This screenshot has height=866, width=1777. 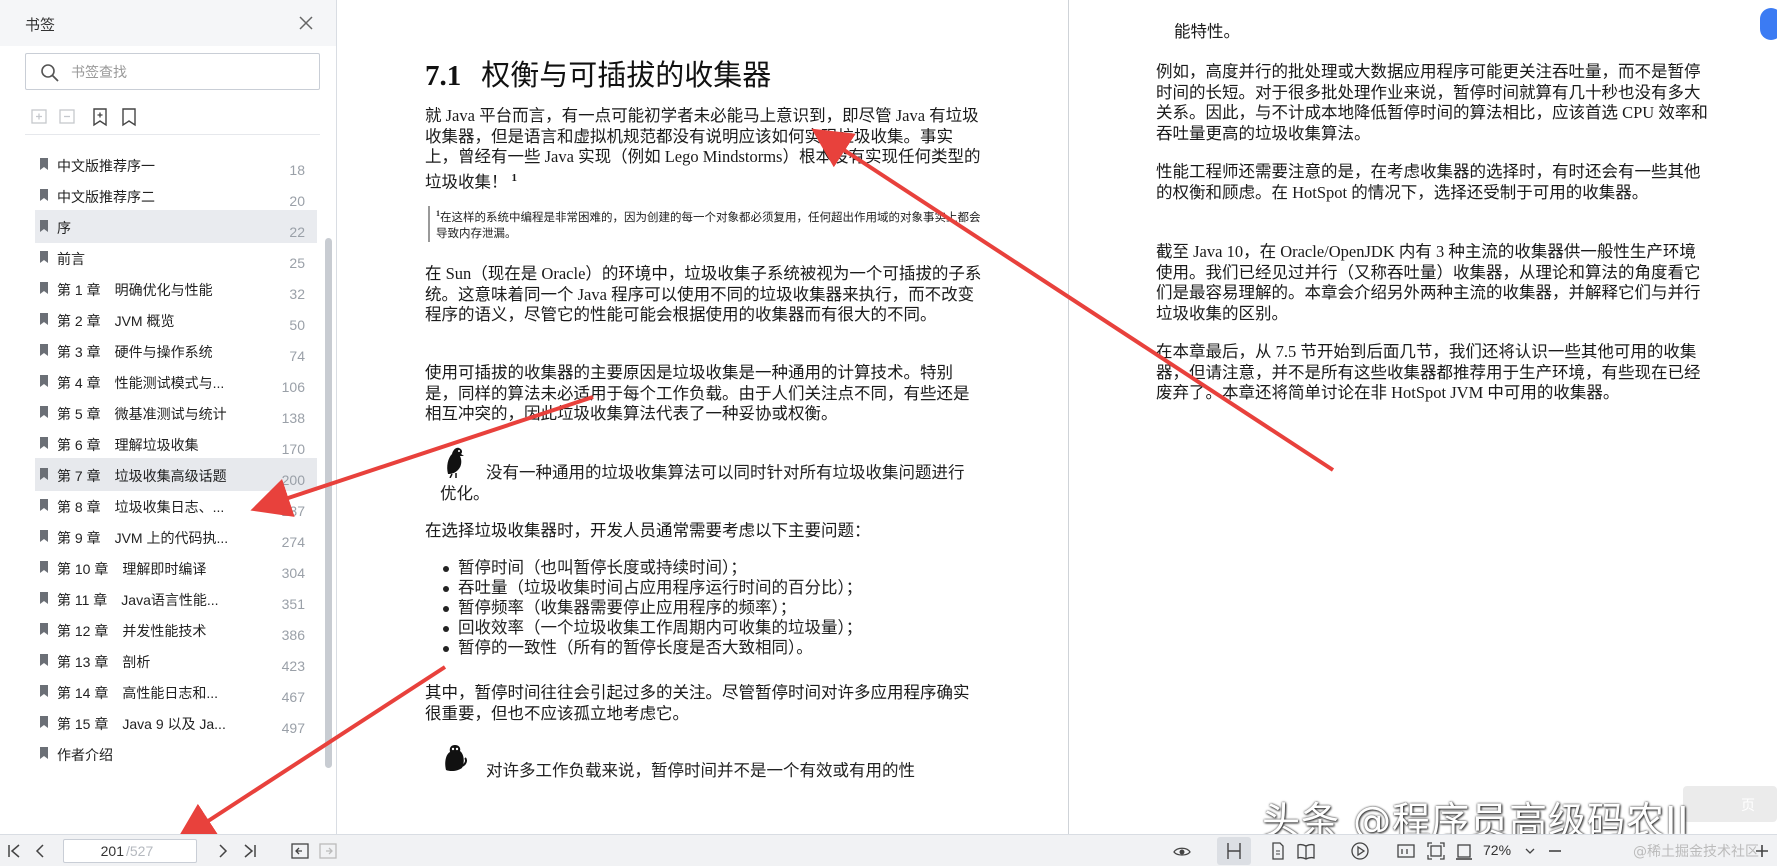 What do you see at coordinates (176, 660) in the screenshot?
I see `bookmark-item: 第 13 章 剖析 423` at bounding box center [176, 660].